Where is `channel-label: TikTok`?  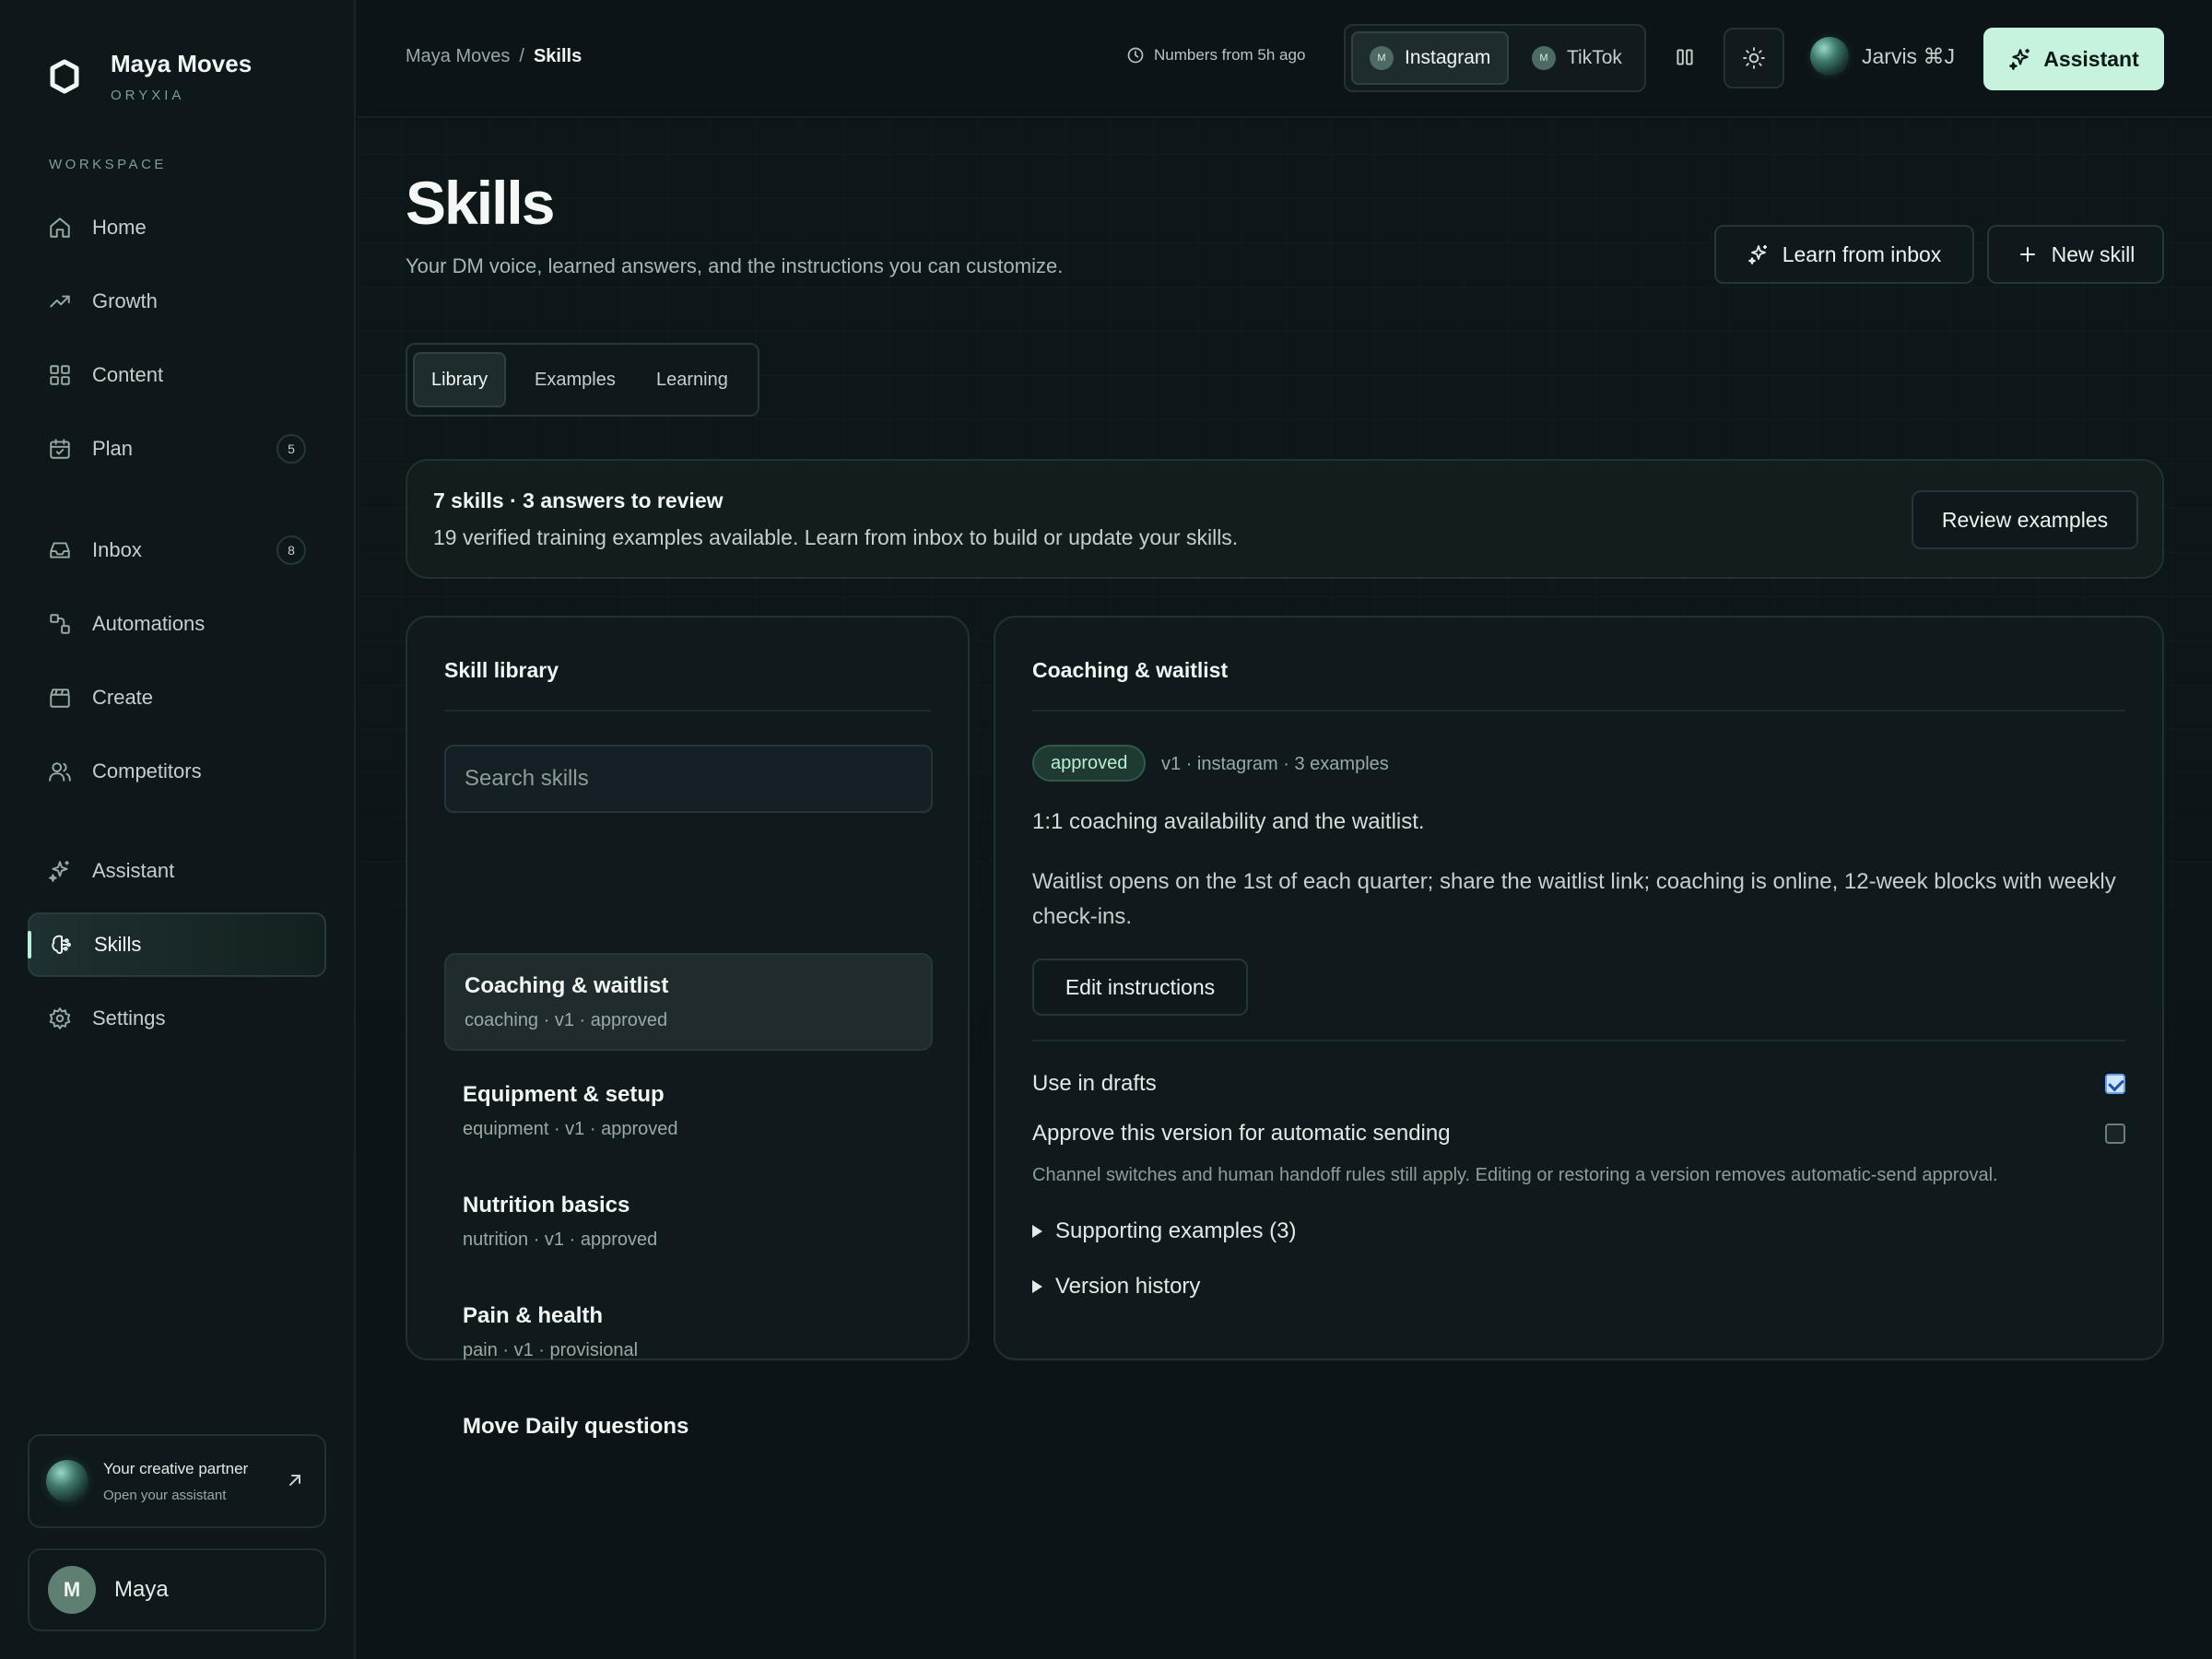
channel-label: TikTok is located at coordinates (1594, 57).